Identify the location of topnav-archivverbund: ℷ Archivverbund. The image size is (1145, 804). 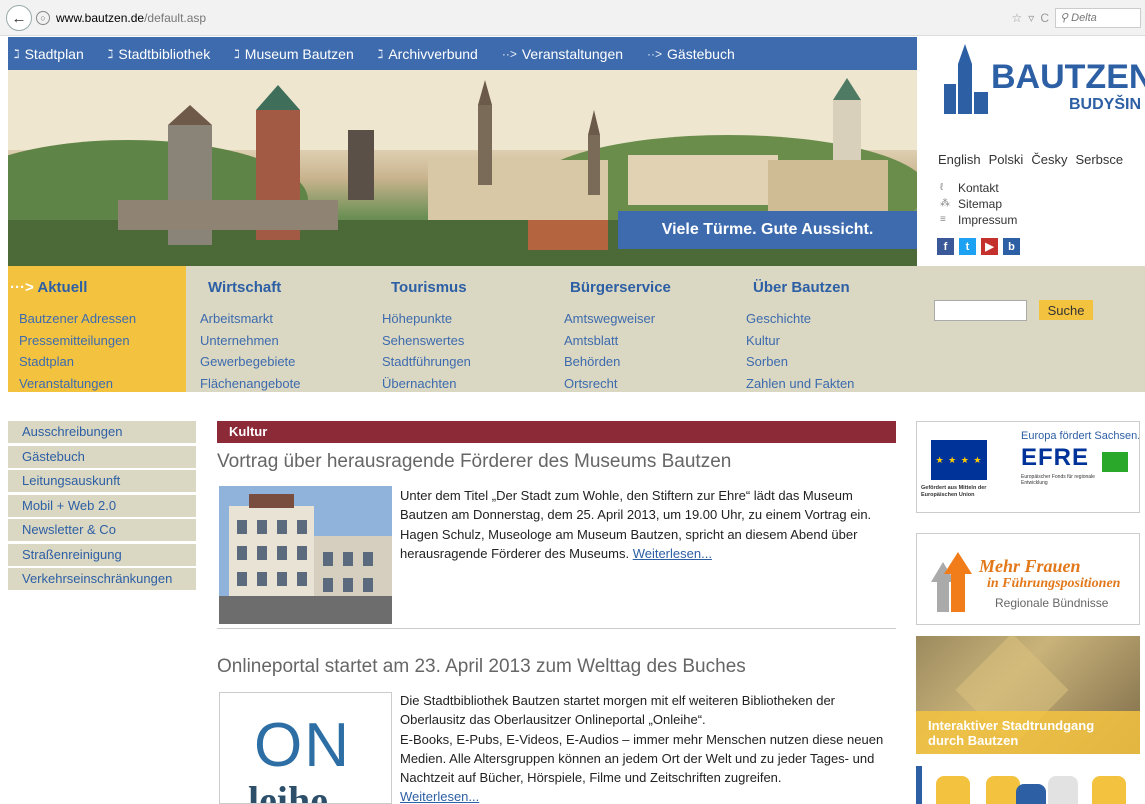
(428, 54).